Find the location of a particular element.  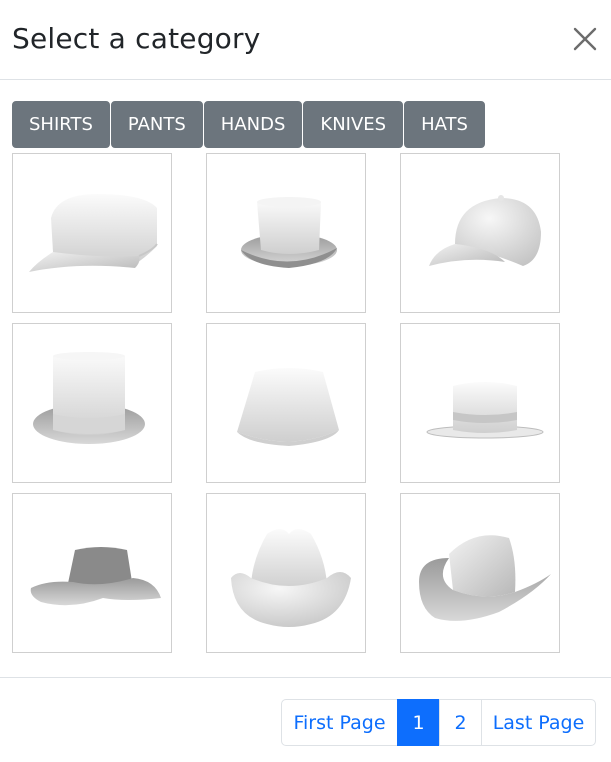

dialog-title: Select a category is located at coordinates (136, 38).